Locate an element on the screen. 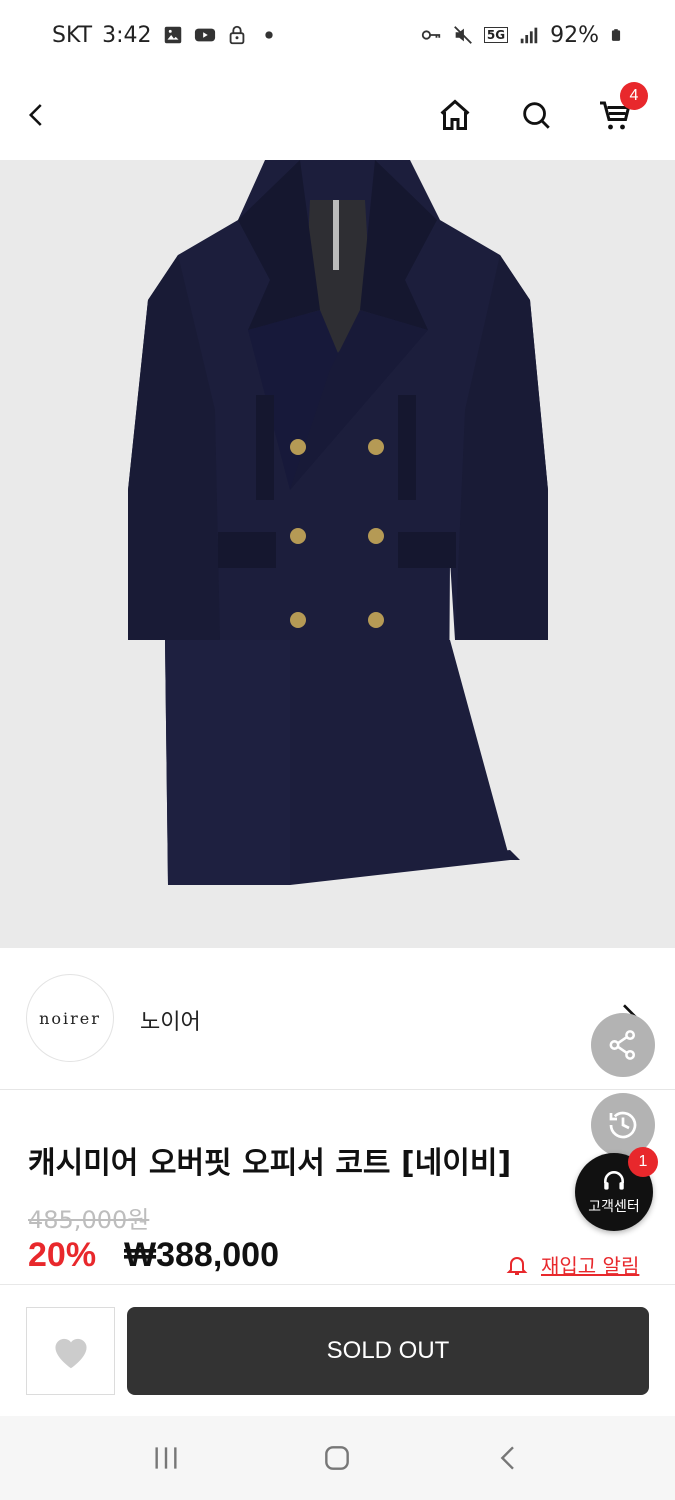 The height and width of the screenshot is (1500, 675). mute-icon is located at coordinates (462, 35).